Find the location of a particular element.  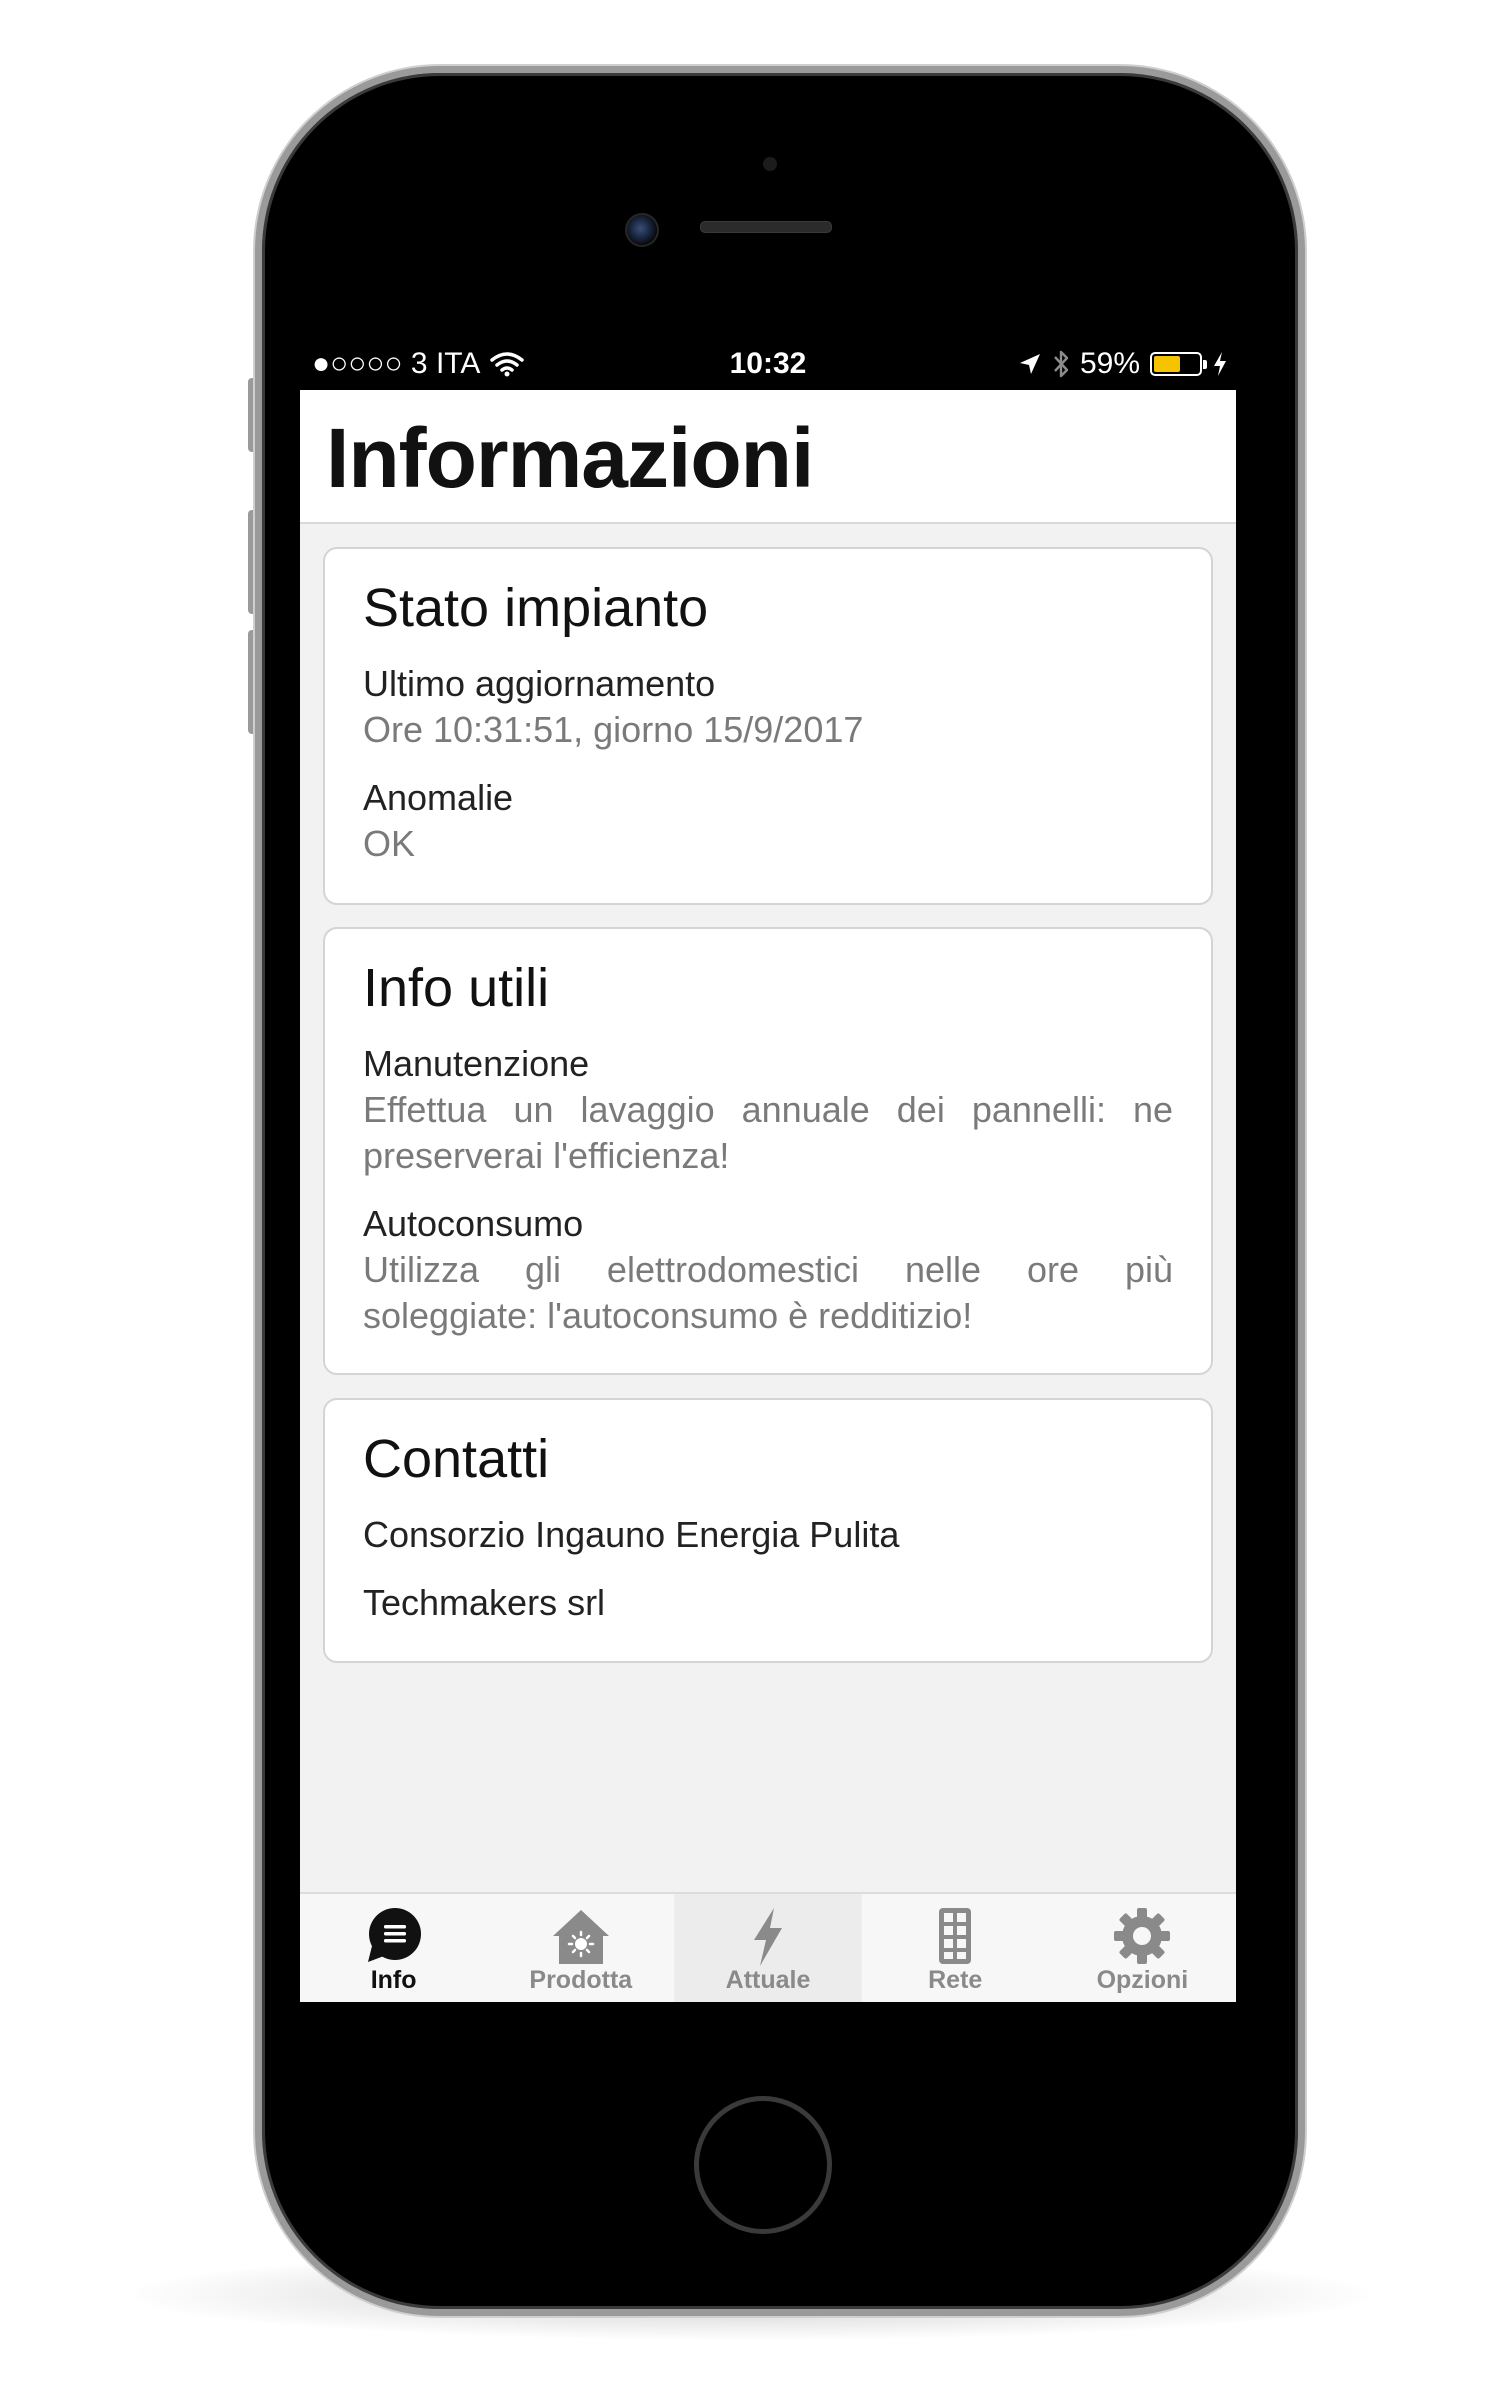

solar-panel-icon is located at coordinates (955, 1936).